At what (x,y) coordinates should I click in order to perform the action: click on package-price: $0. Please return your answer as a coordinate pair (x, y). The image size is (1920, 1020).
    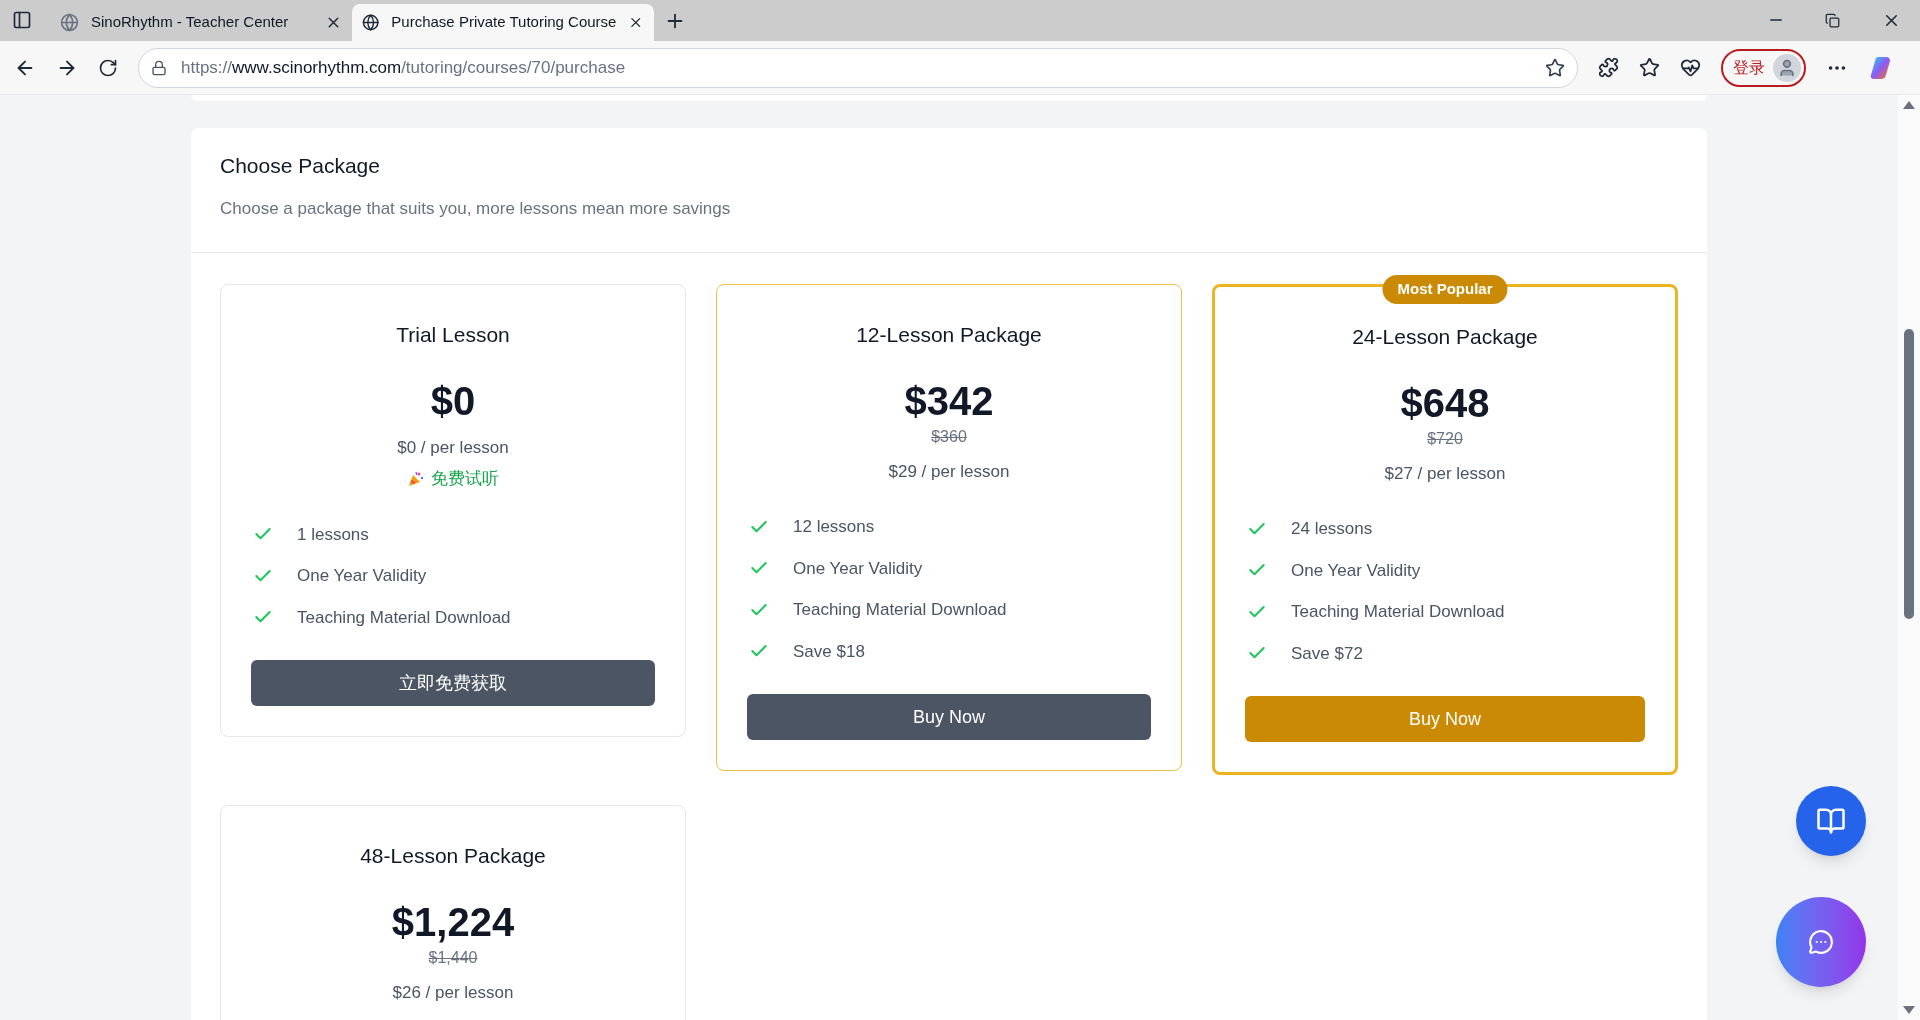
    Looking at the image, I should click on (453, 401).